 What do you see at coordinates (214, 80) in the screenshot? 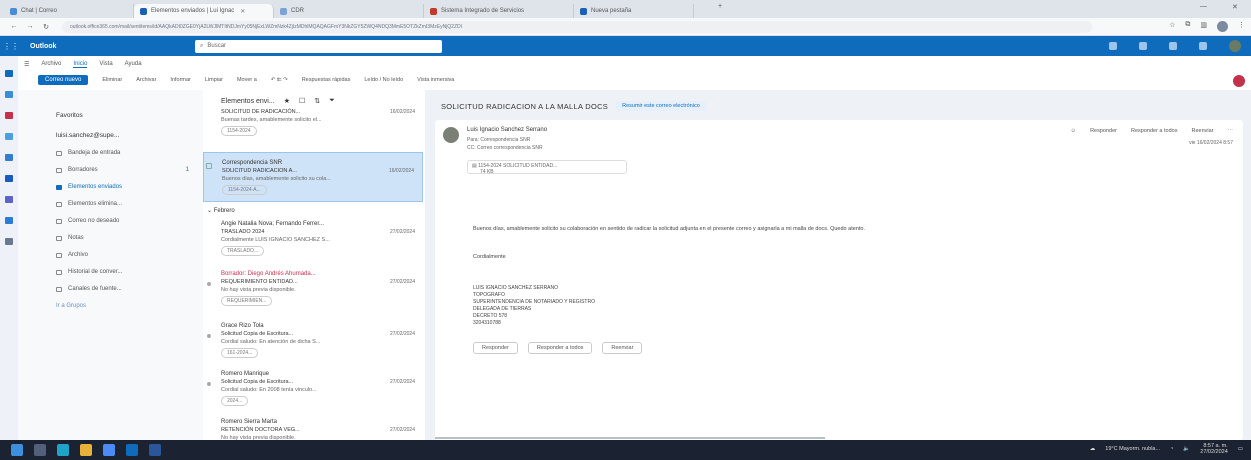
I see `ribbon-sweep: Limpiar` at bounding box center [214, 80].